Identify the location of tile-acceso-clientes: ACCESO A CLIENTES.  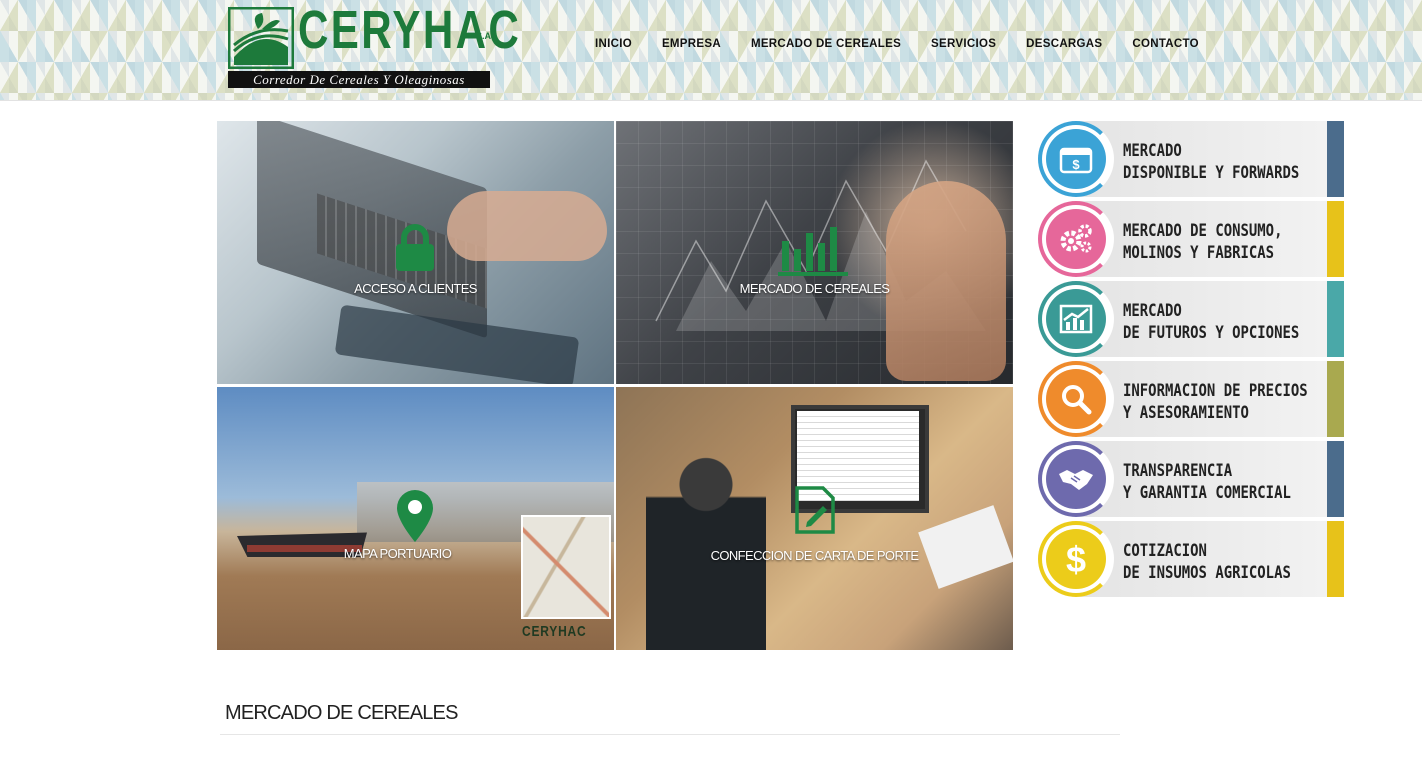
(415, 252).